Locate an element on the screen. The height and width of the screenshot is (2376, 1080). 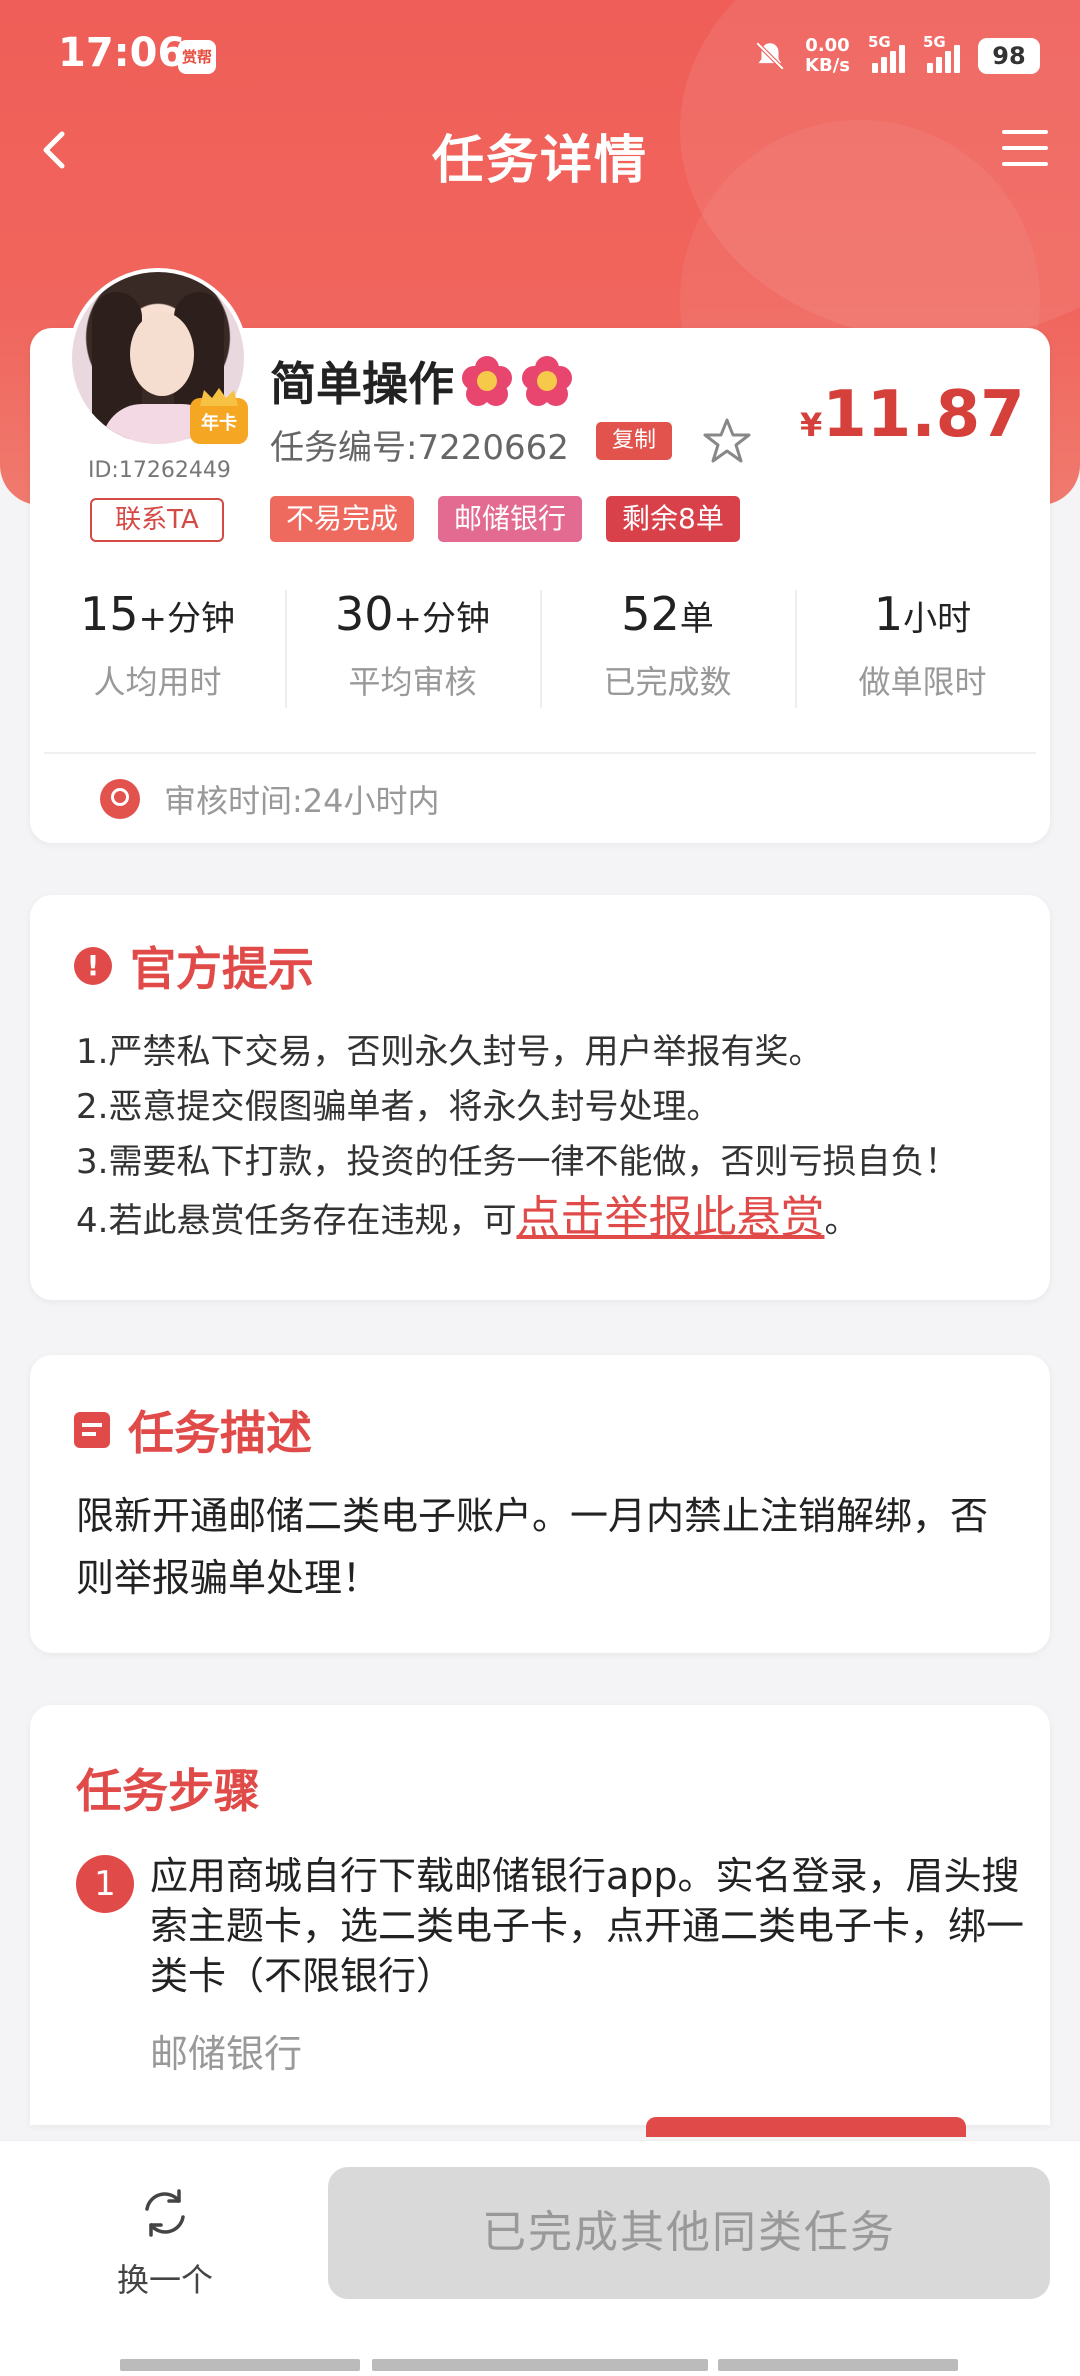
signal-2-icon: 5G is located at coordinates (941, 53).